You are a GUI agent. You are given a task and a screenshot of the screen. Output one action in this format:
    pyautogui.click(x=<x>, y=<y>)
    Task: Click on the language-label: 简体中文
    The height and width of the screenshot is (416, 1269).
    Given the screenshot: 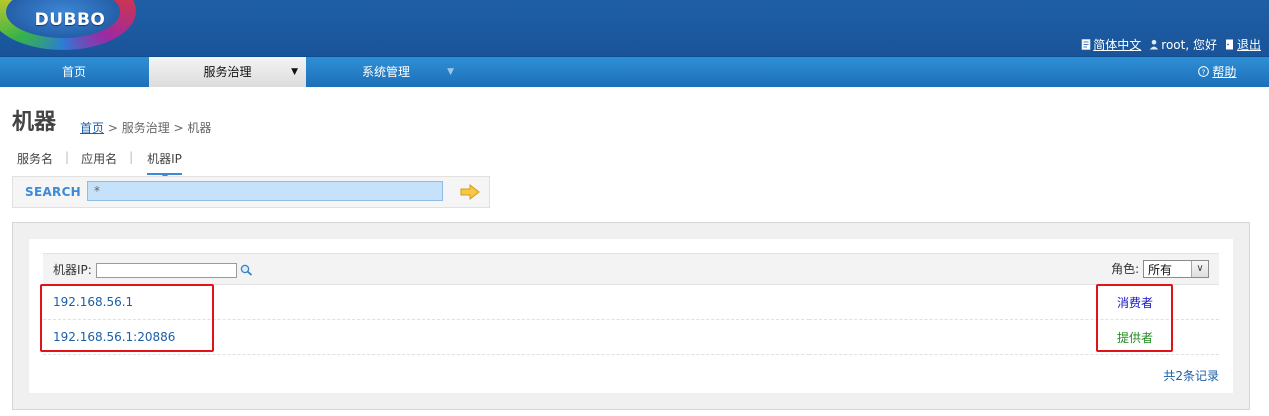 What is the action you would take?
    pyautogui.click(x=1117, y=45)
    